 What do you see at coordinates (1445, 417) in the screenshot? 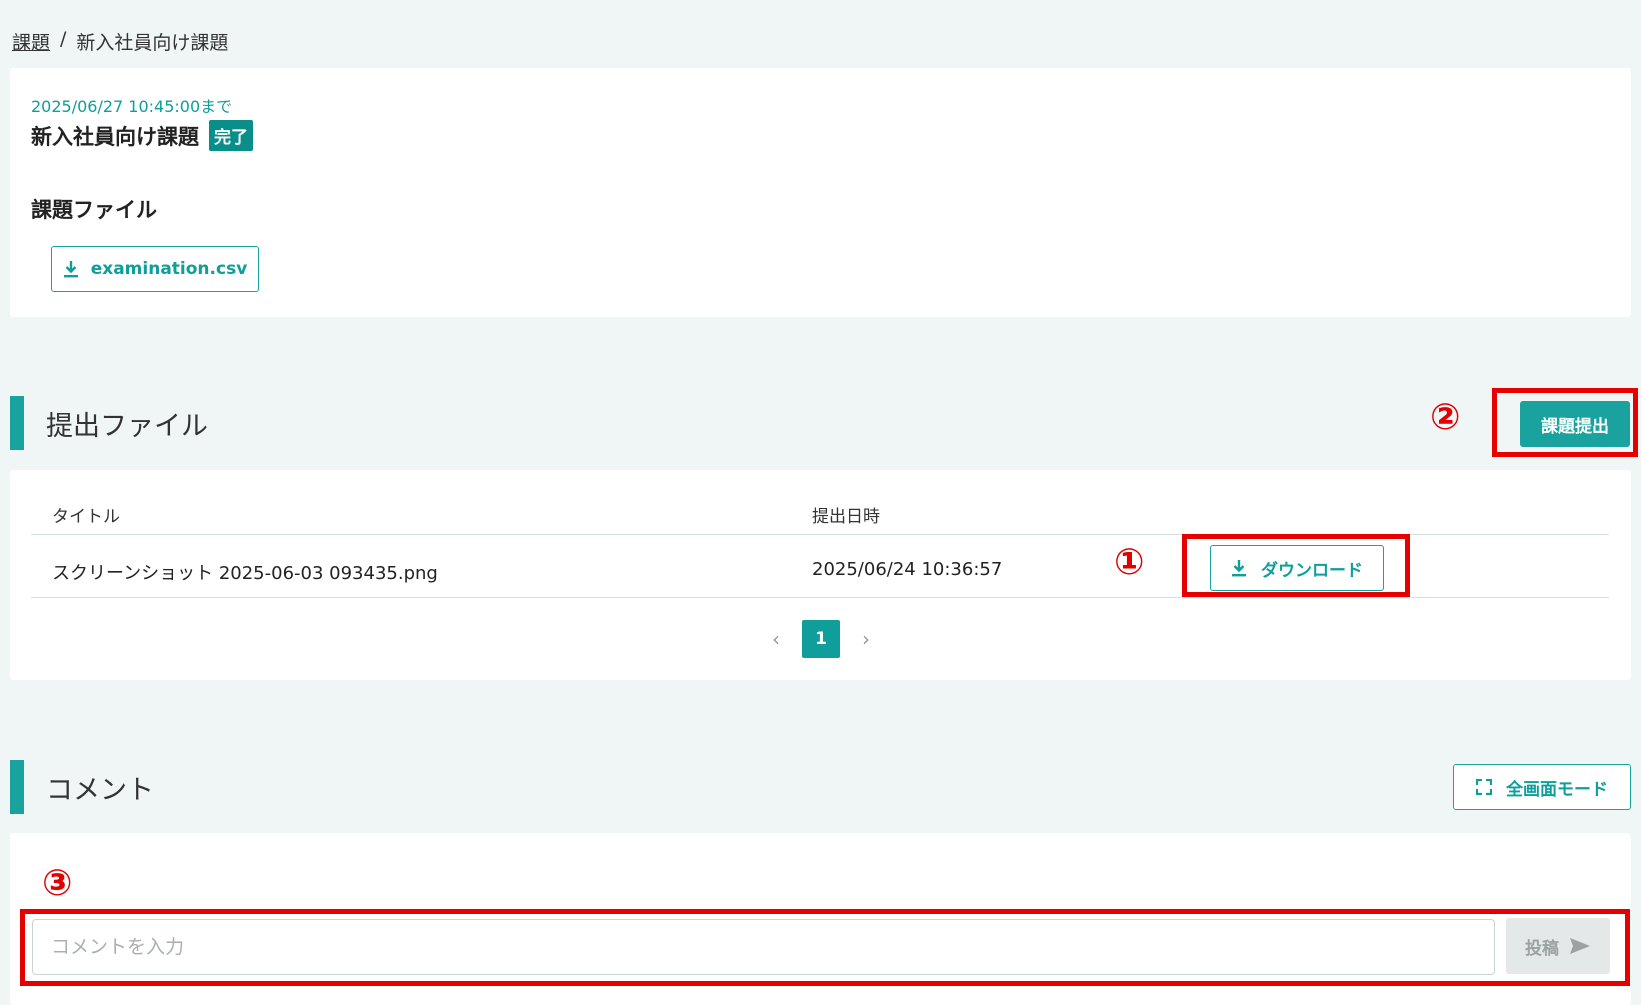
I see `annotation-marker-2: ②` at bounding box center [1445, 417].